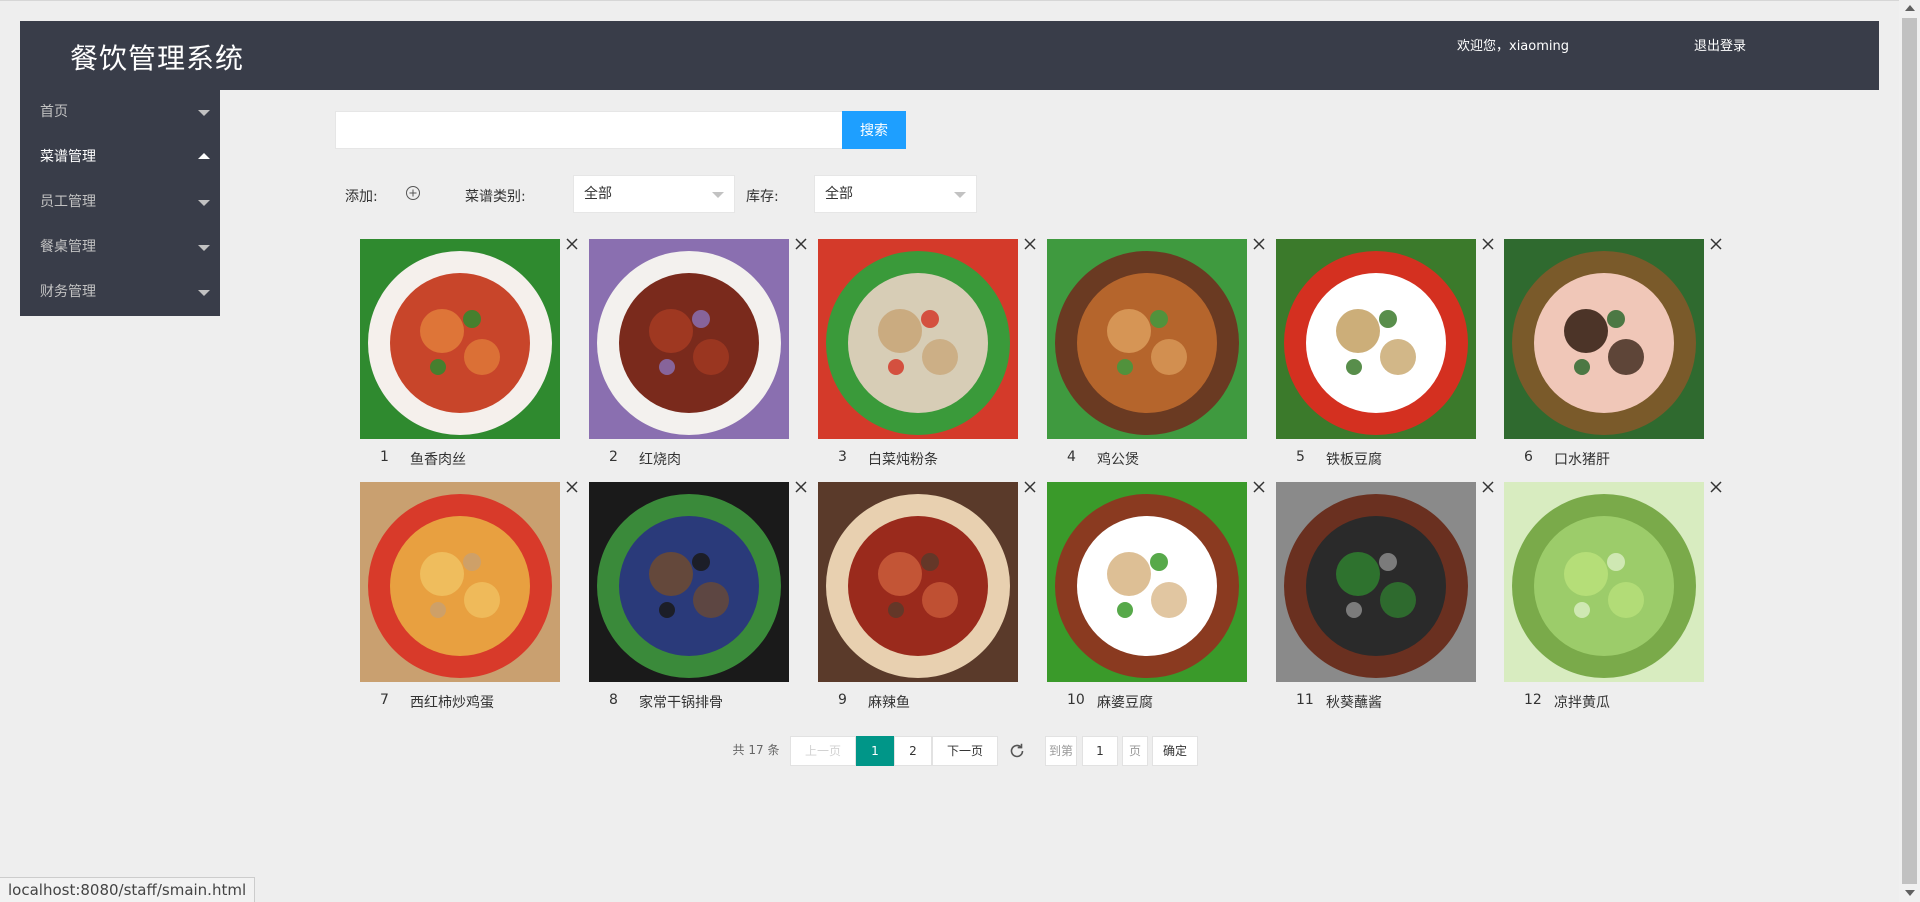  I want to click on dish-card: 10 麻婆豆腐, so click(1156, 596).